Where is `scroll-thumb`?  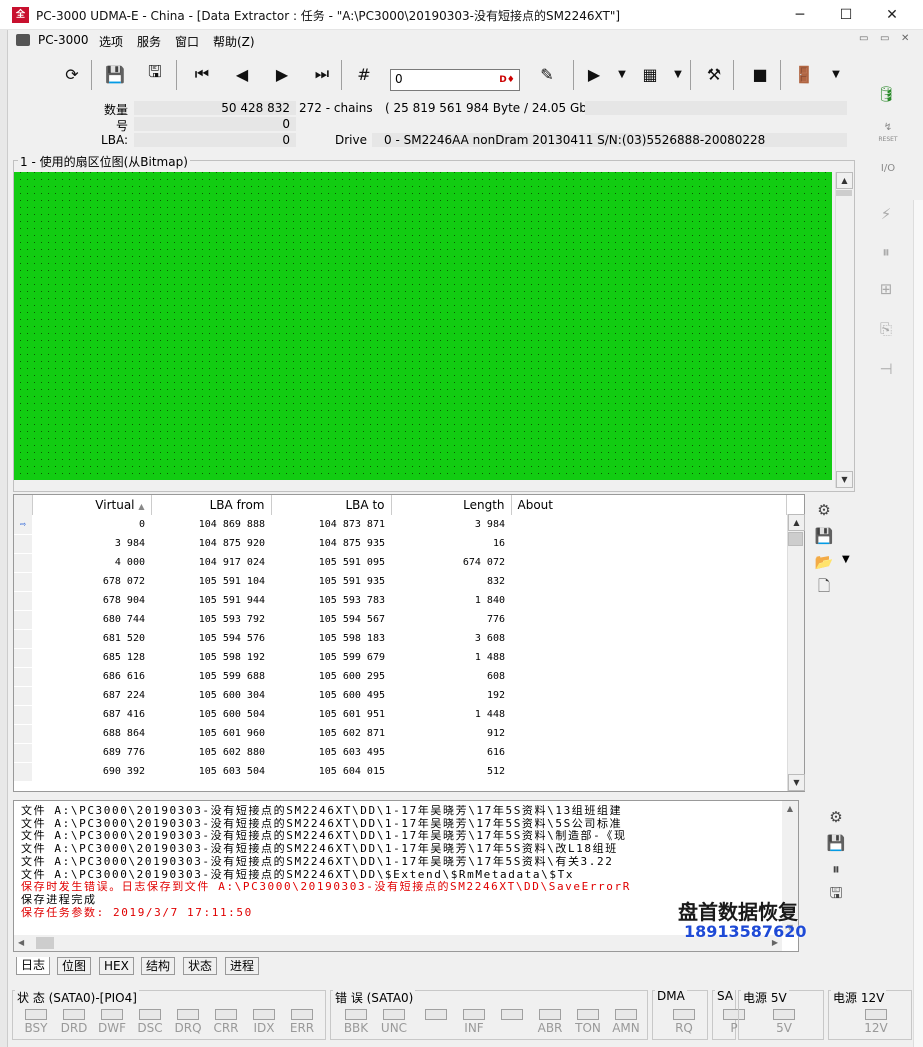 scroll-thumb is located at coordinates (844, 193).